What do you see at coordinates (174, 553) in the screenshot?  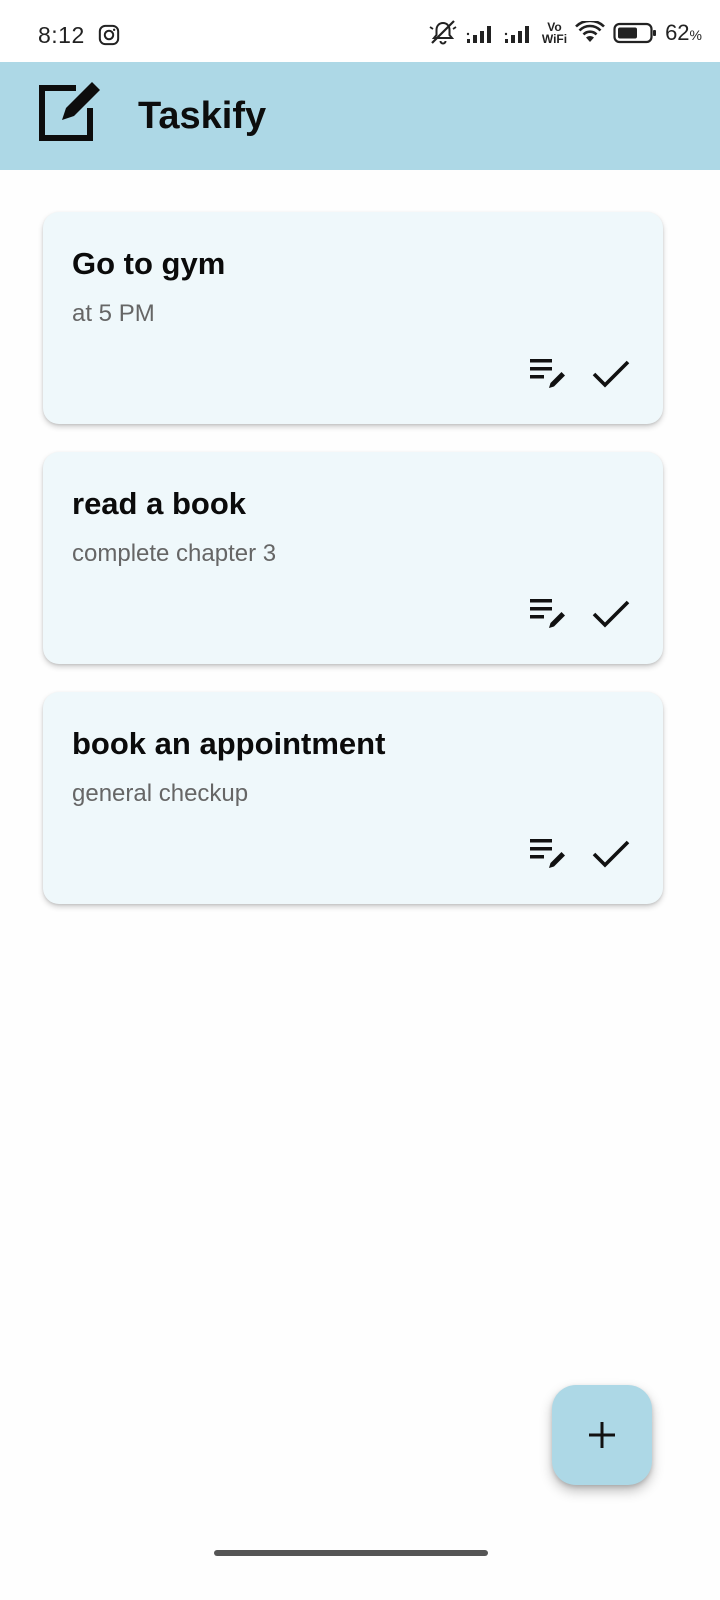 I see `task-description: complete chapter 3` at bounding box center [174, 553].